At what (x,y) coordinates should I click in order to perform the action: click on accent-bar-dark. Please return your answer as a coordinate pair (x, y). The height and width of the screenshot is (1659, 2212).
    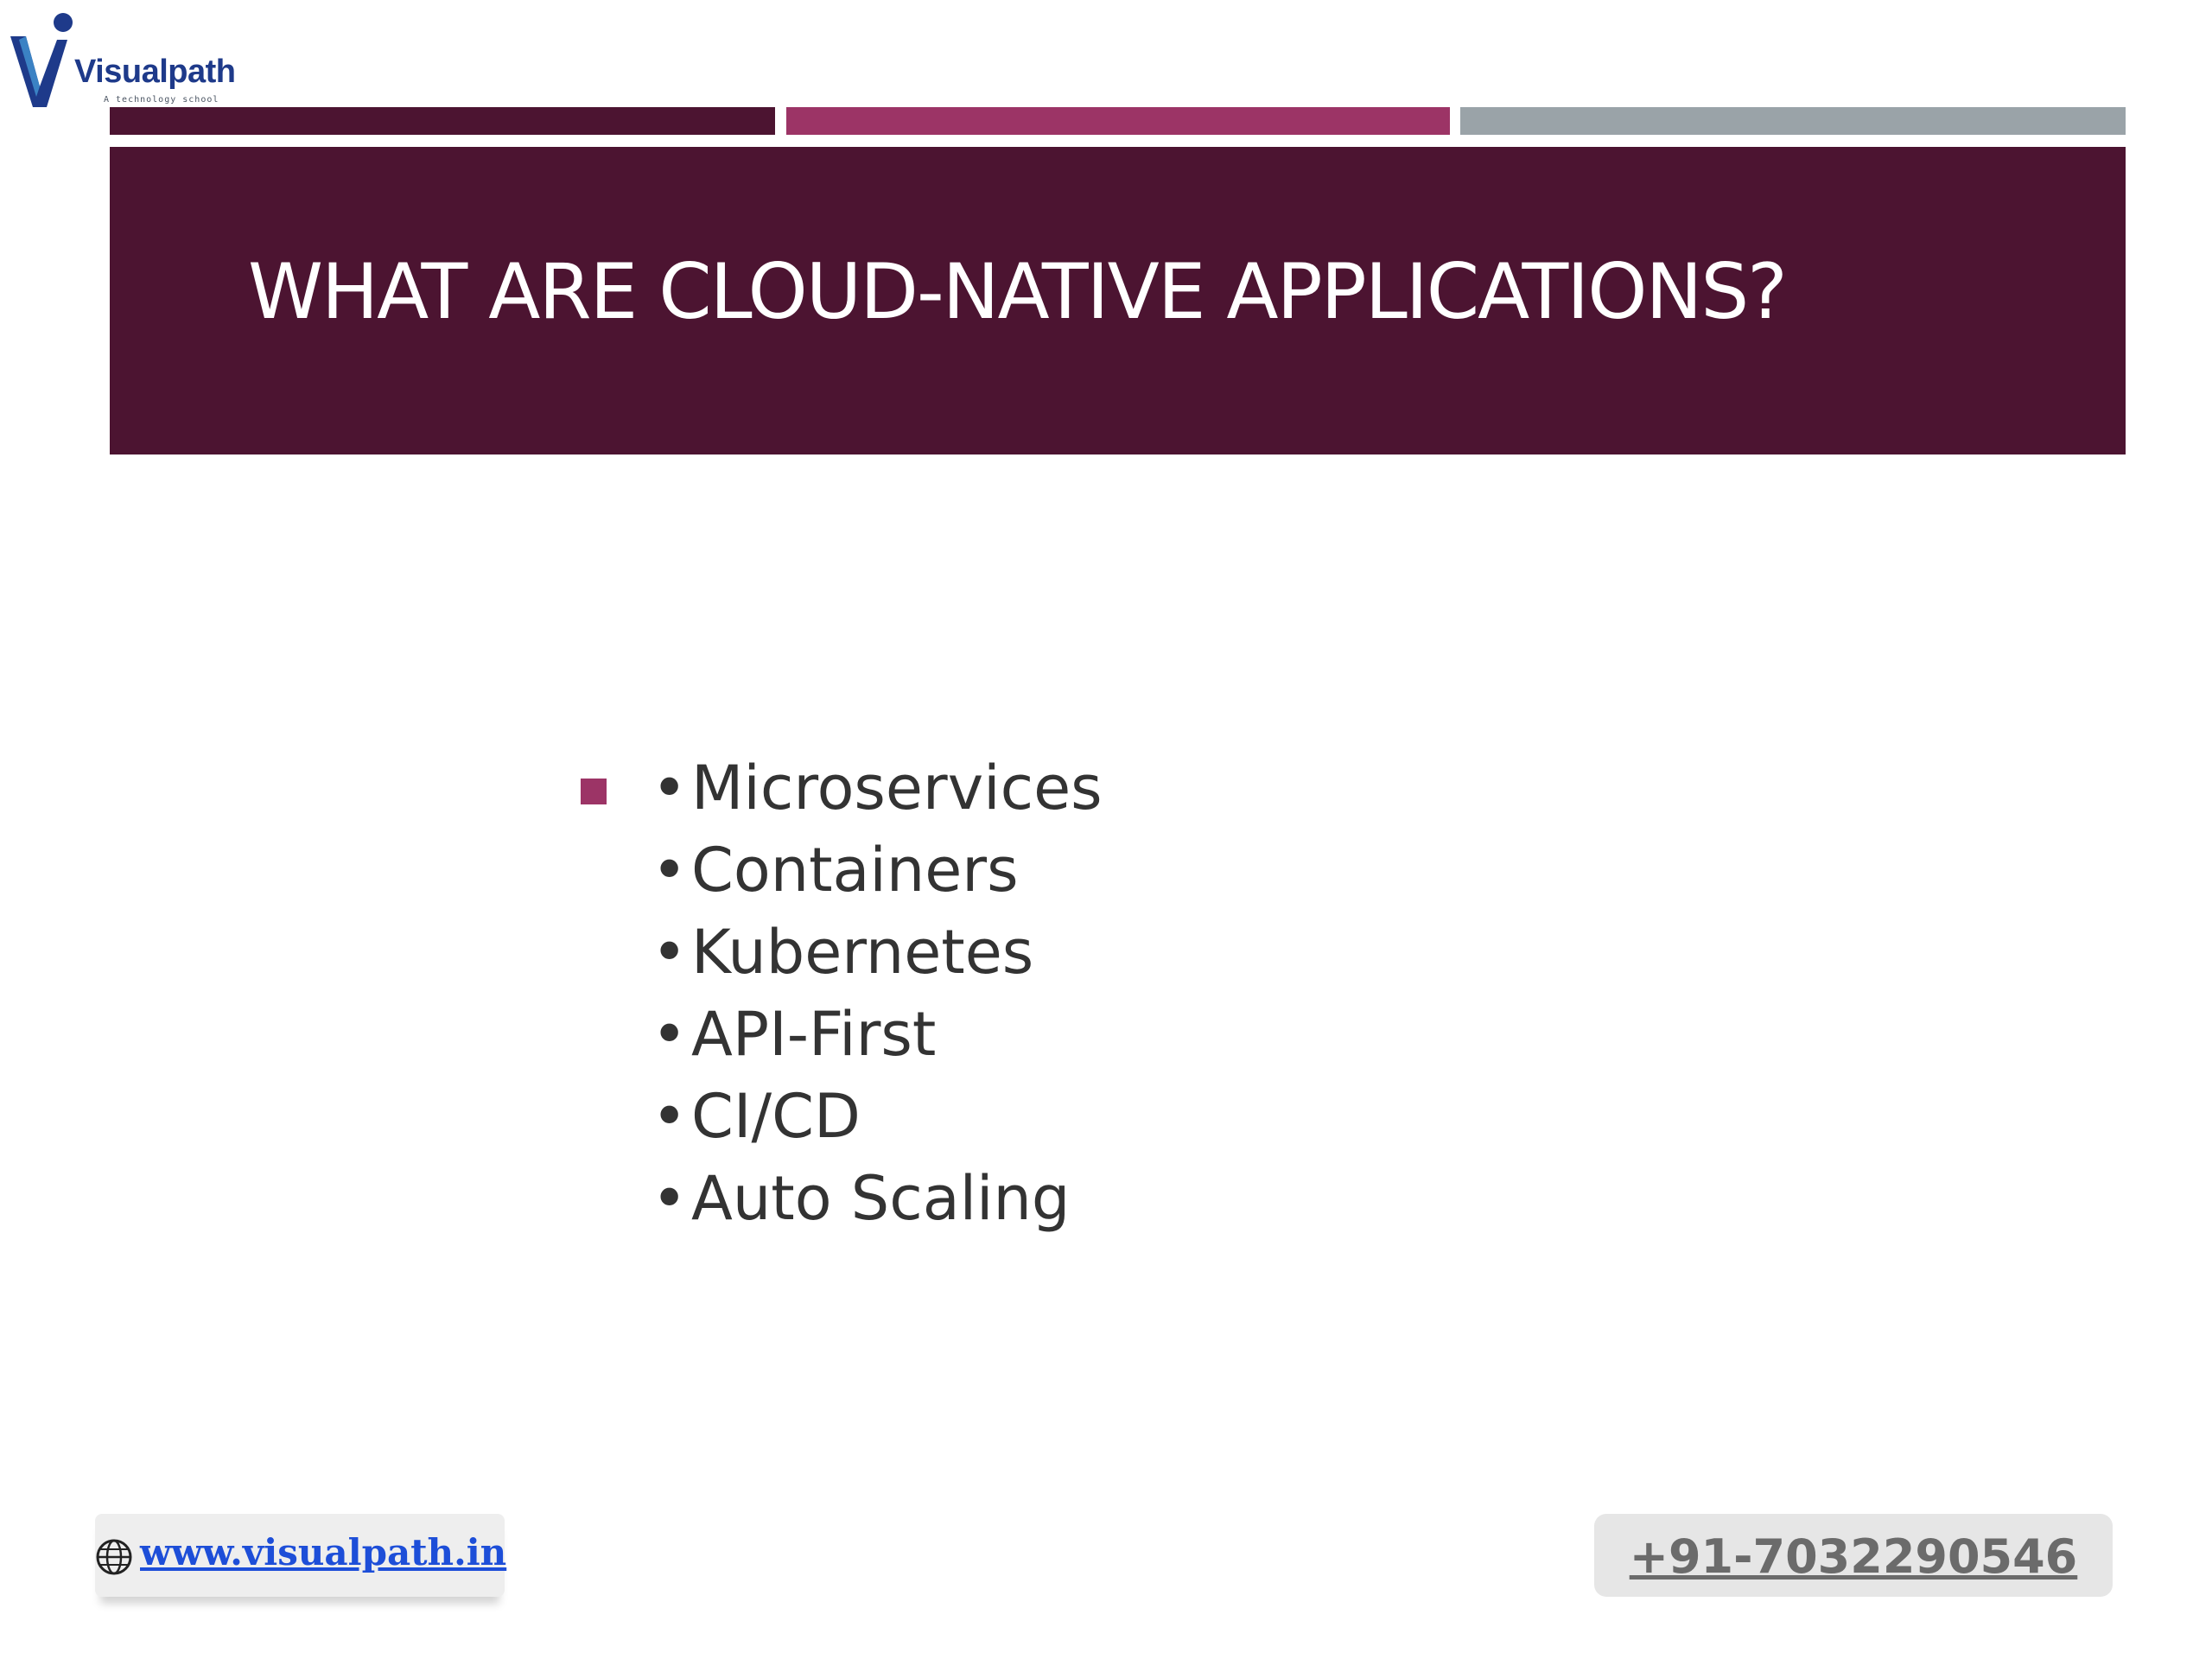
    Looking at the image, I should click on (442, 121).